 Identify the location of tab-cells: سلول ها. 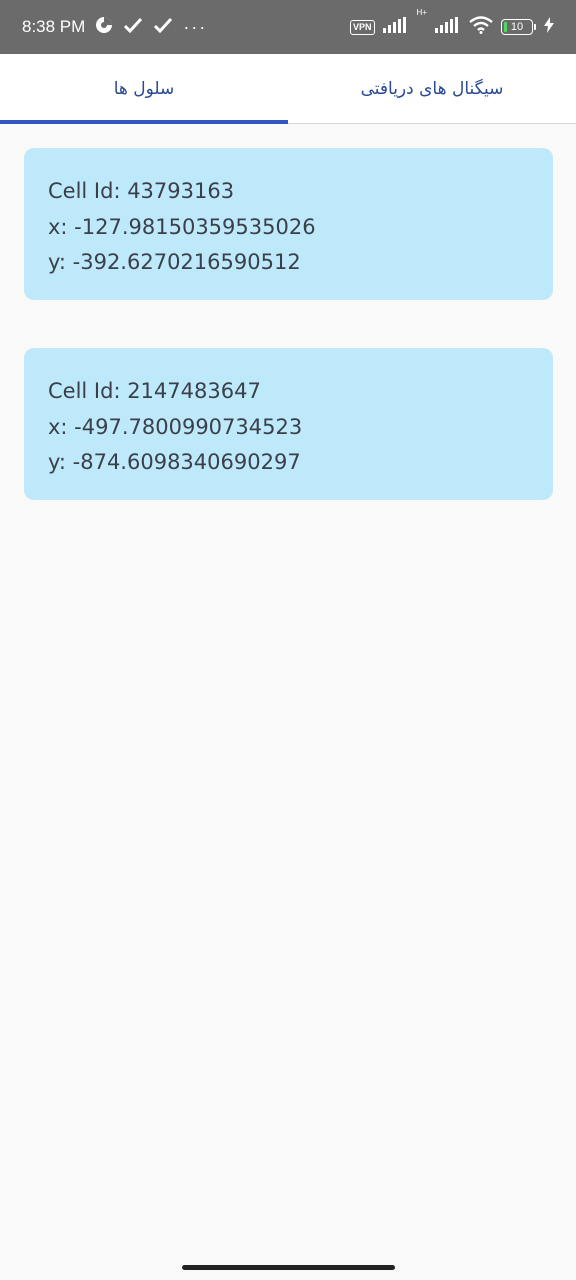
(144, 89).